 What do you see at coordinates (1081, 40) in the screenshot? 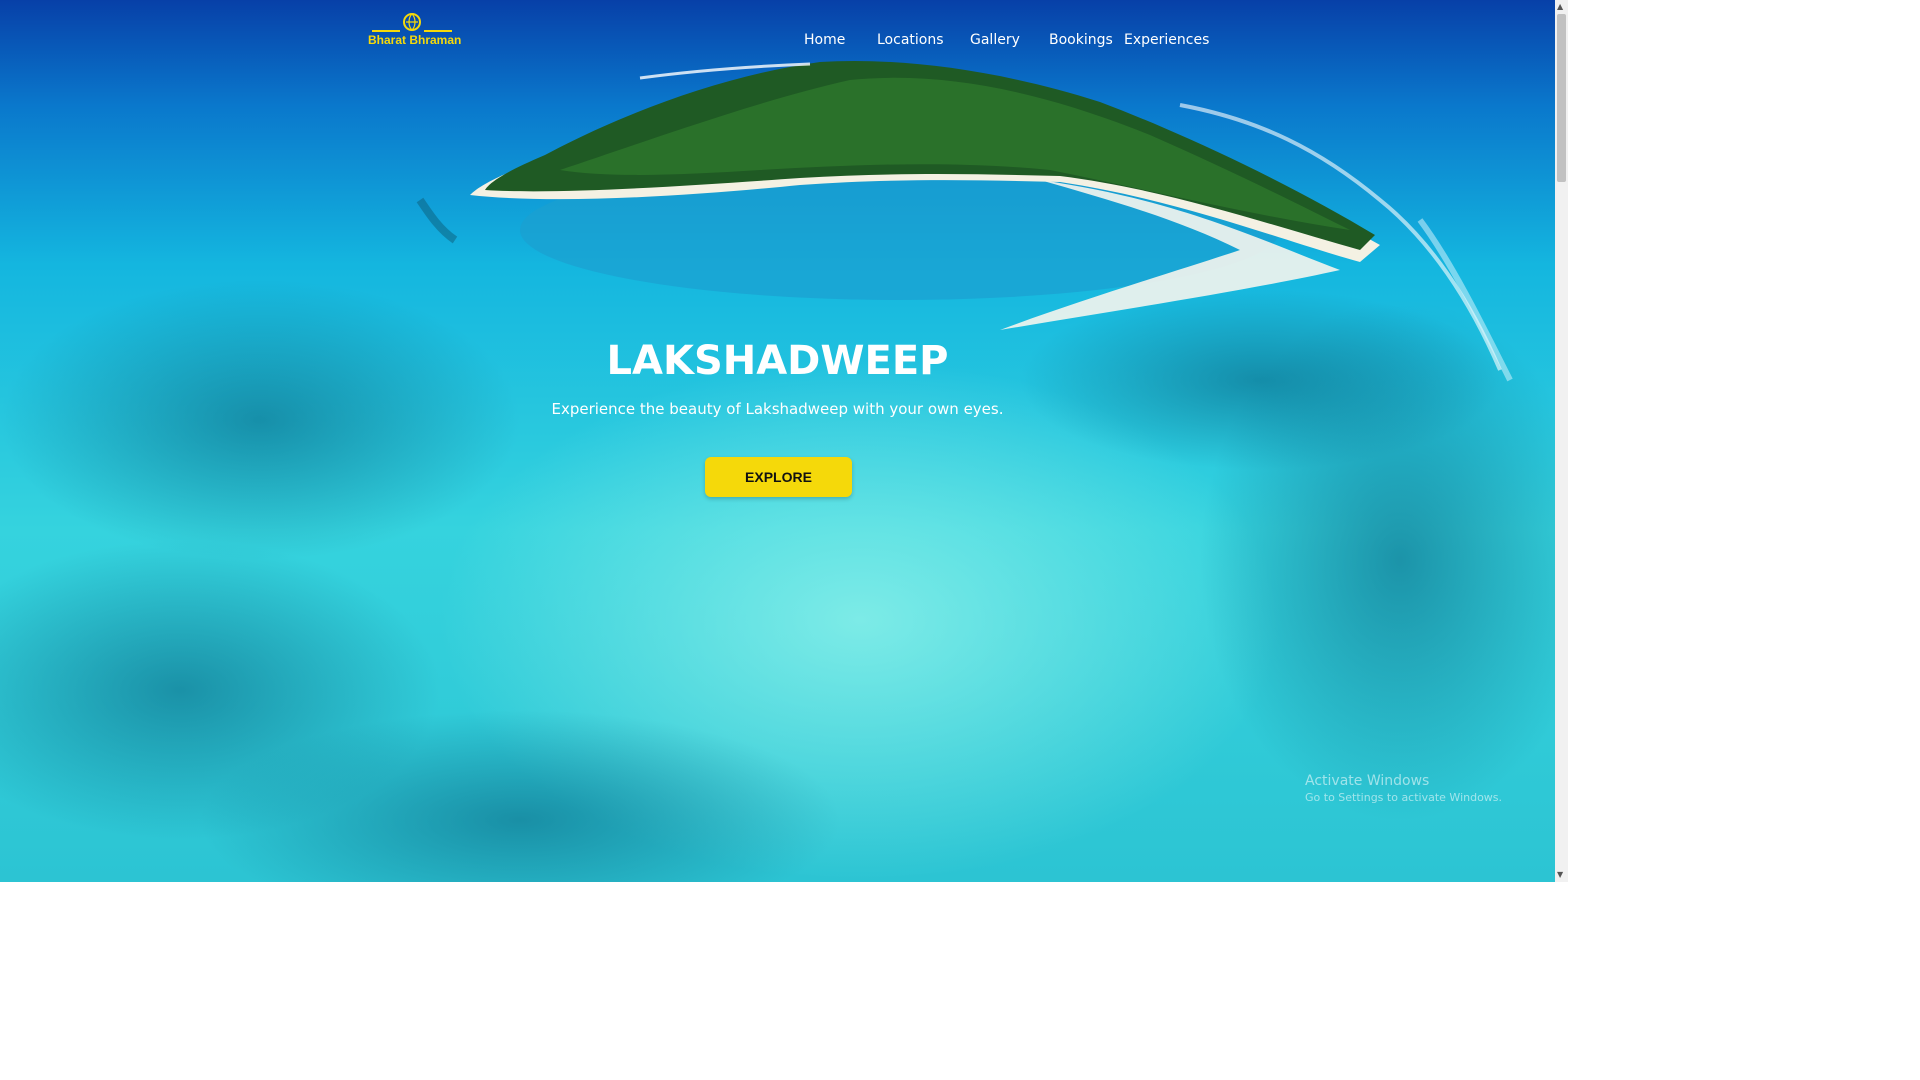
I see `nav-bookings-link: Bookings` at bounding box center [1081, 40].